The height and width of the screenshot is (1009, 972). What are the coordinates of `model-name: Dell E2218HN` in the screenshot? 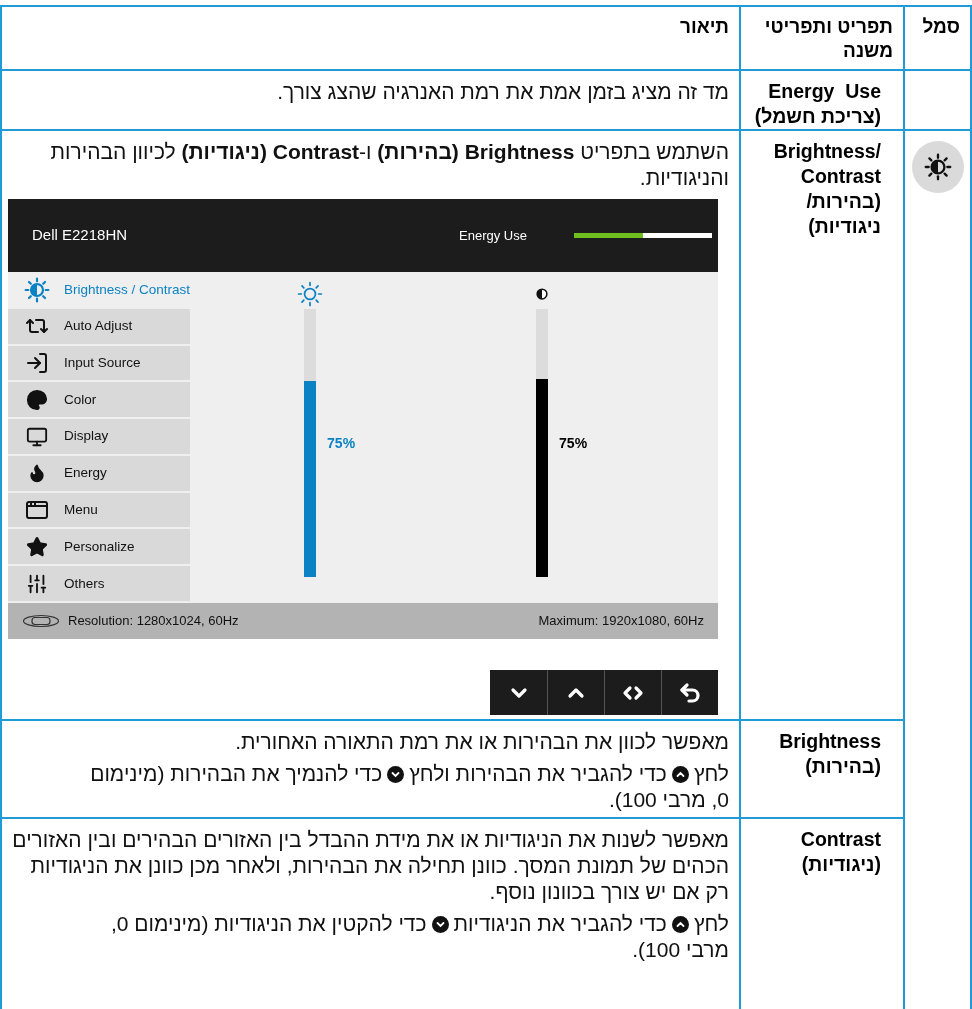 It's located at (80, 235).